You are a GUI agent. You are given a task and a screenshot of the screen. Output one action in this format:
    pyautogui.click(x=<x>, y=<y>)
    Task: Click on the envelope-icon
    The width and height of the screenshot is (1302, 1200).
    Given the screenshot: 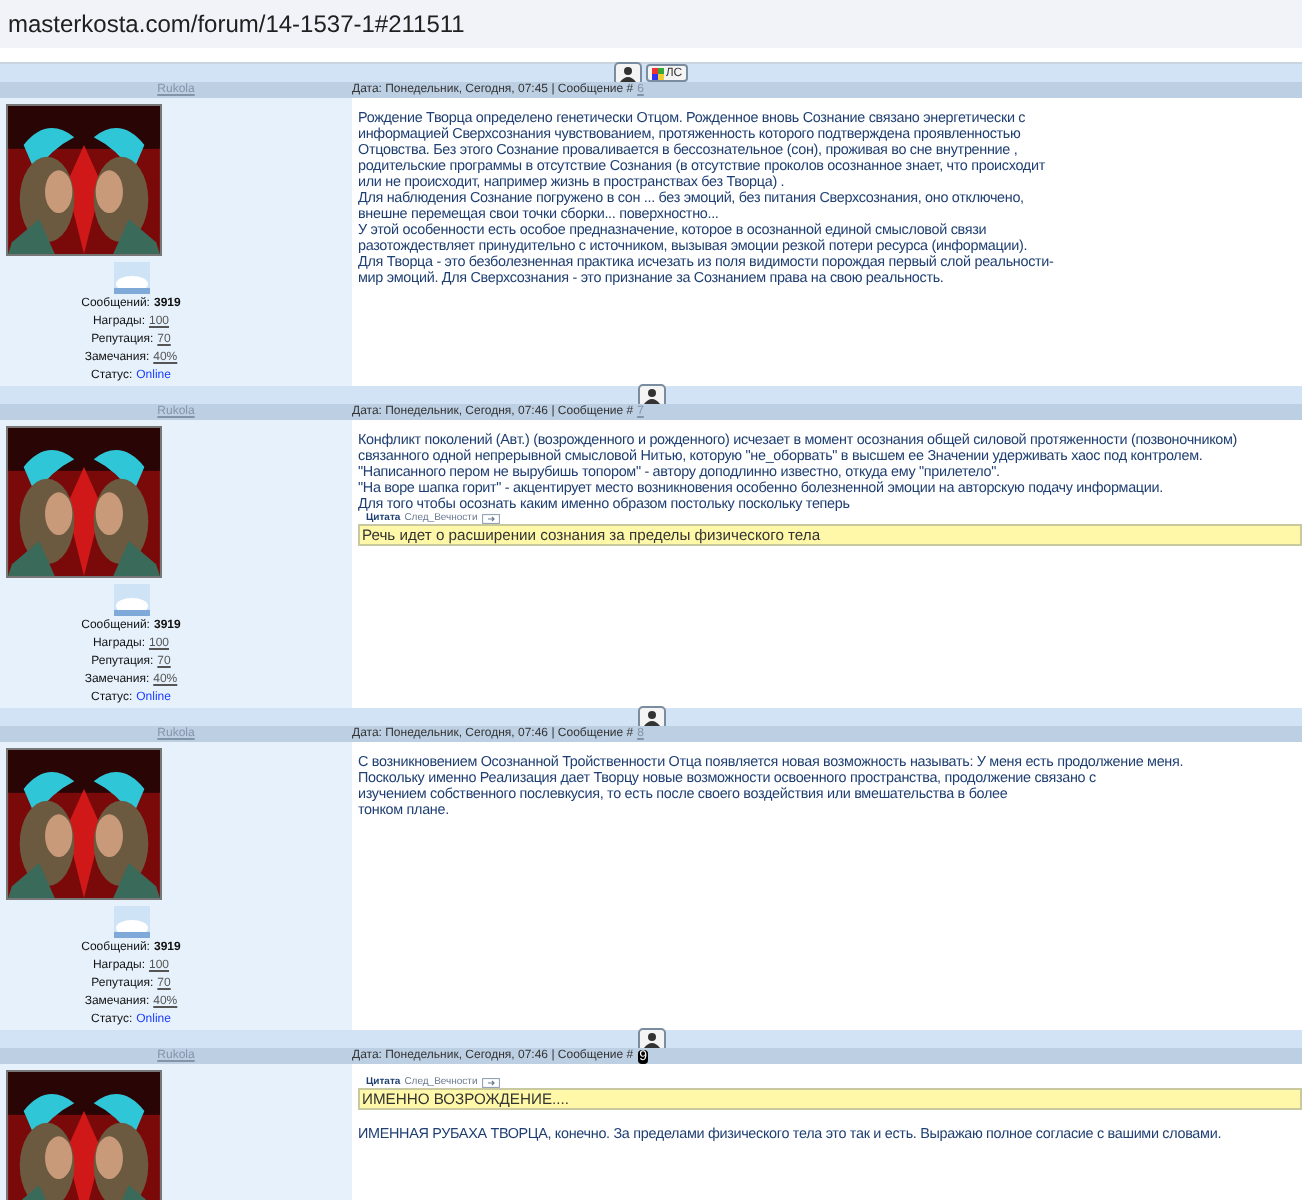 What is the action you would take?
    pyautogui.click(x=657, y=73)
    